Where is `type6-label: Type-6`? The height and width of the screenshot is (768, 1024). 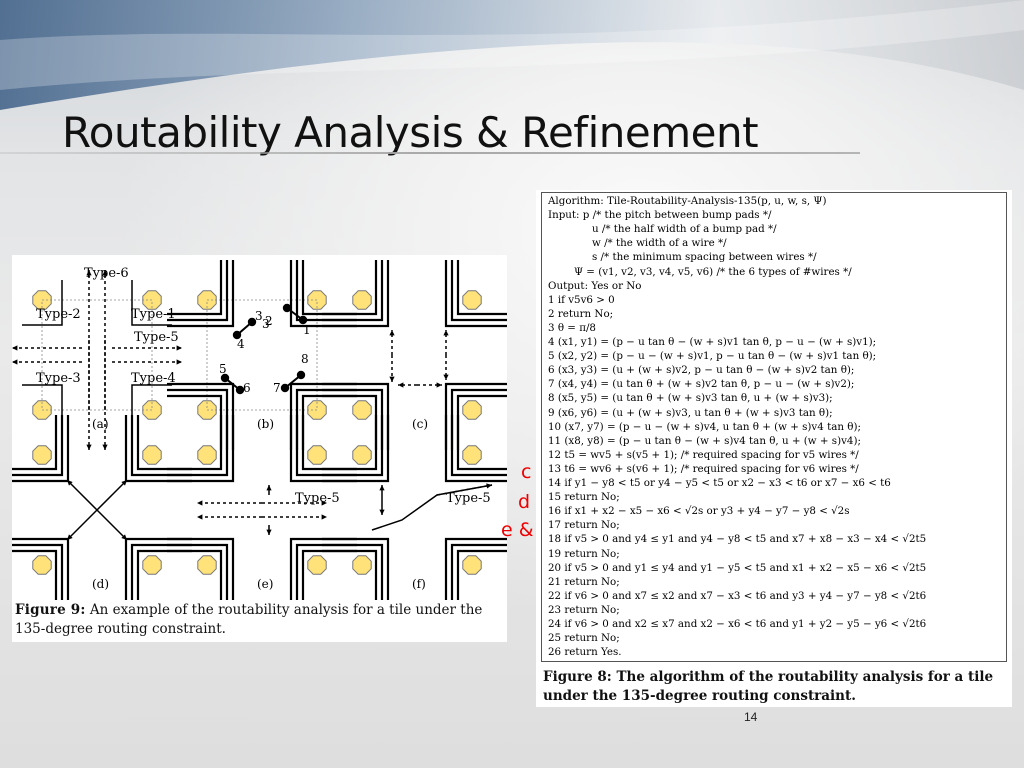
type6-label: Type-6 is located at coordinates (106, 273).